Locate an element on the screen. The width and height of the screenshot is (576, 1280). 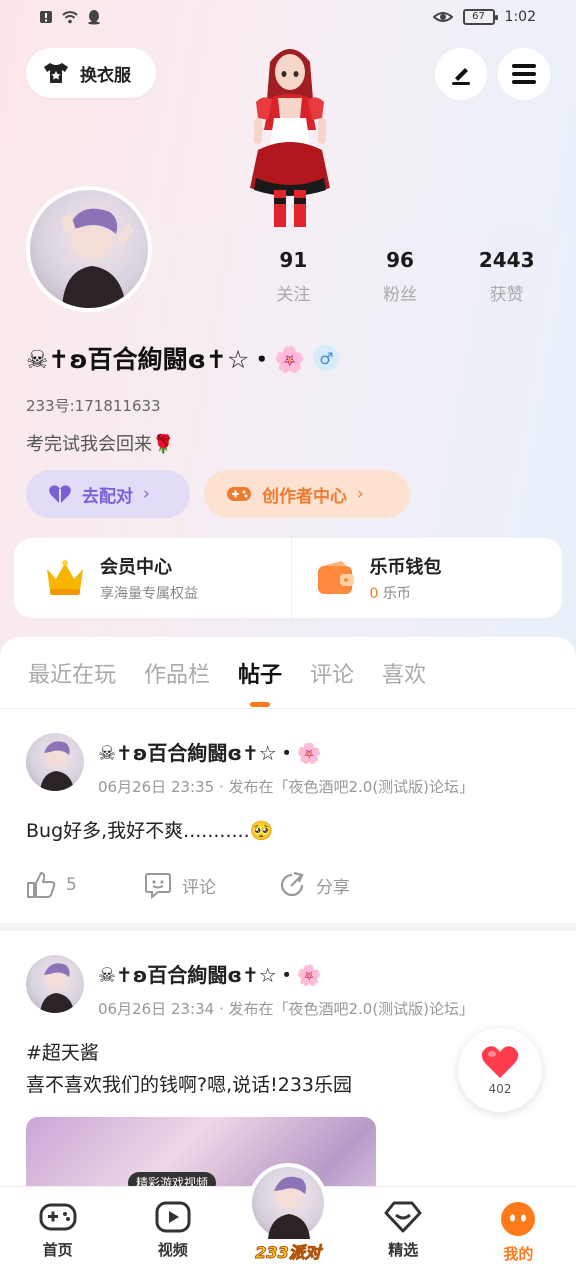
like-button: 5 is located at coordinates (85, 885).